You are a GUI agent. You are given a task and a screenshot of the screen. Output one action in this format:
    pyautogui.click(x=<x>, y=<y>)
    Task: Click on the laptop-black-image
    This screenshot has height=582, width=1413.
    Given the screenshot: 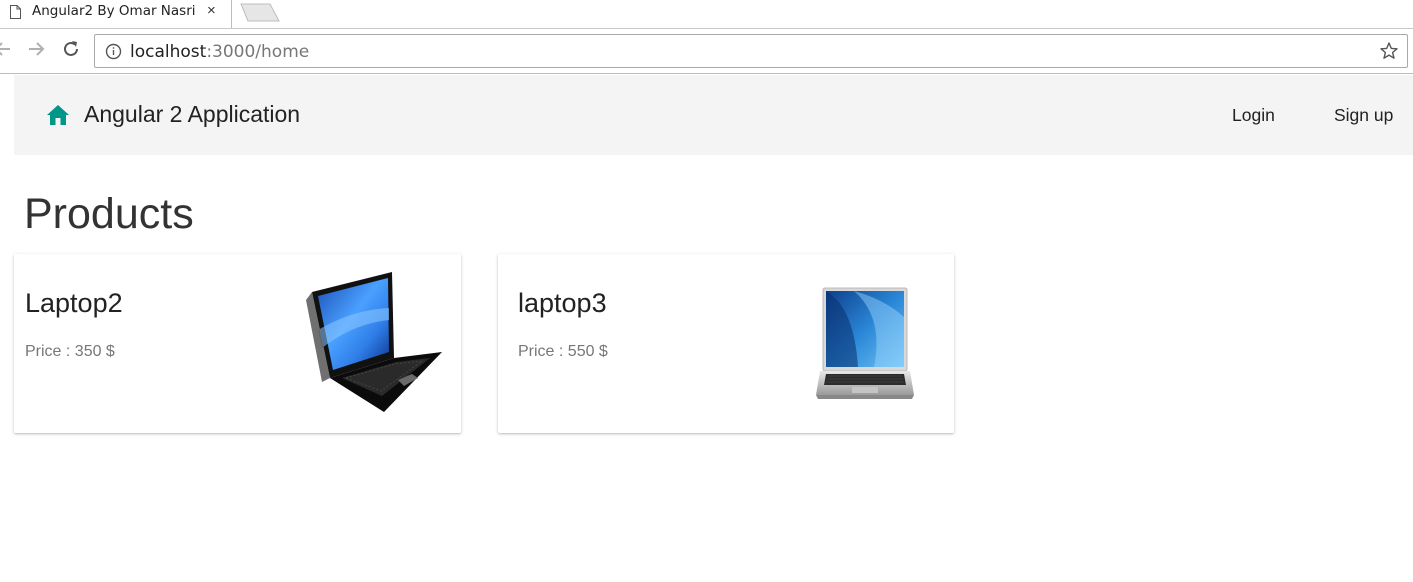 What is the action you would take?
    pyautogui.click(x=374, y=342)
    